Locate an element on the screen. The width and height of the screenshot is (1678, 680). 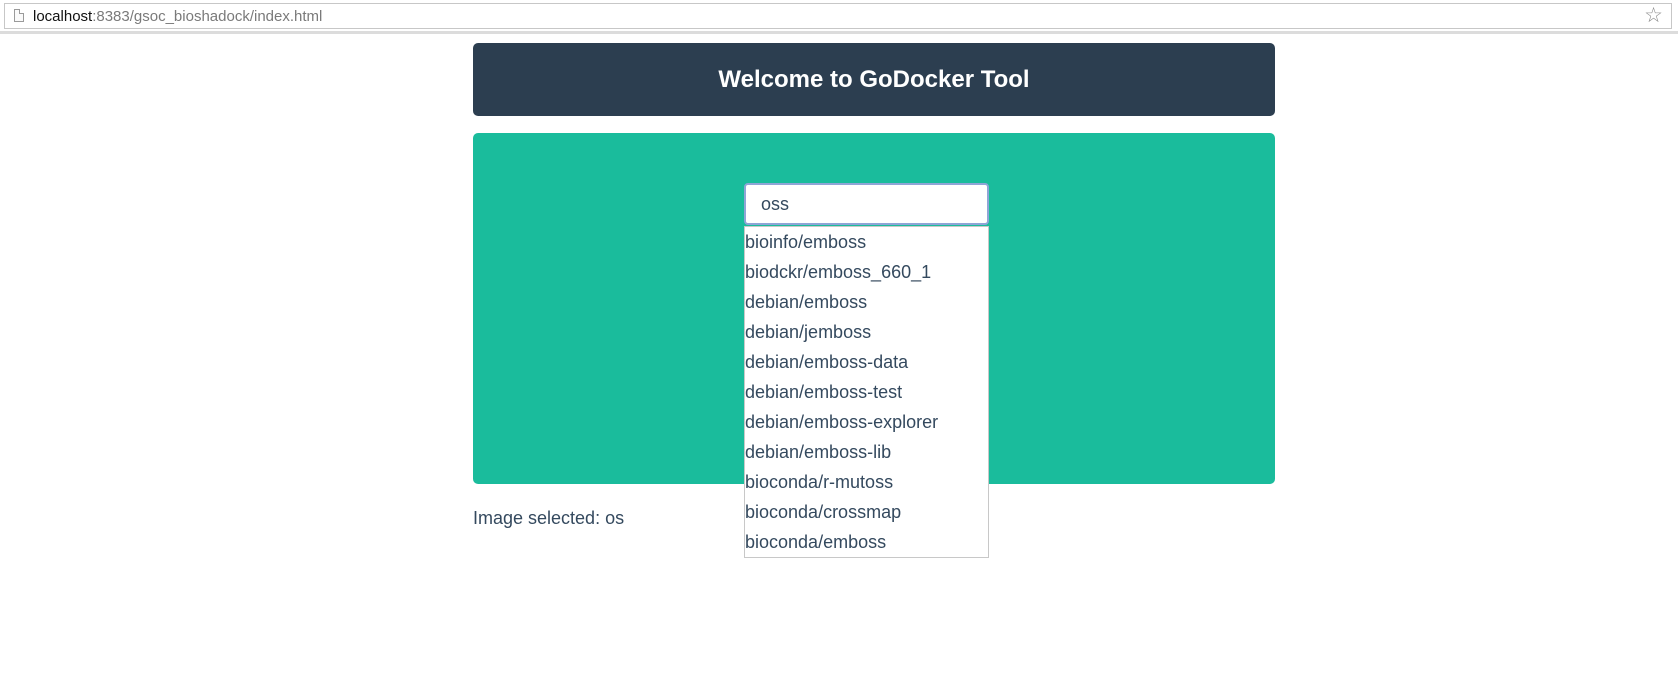
page-title: Welcome to GoDocker Tool is located at coordinates (874, 79).